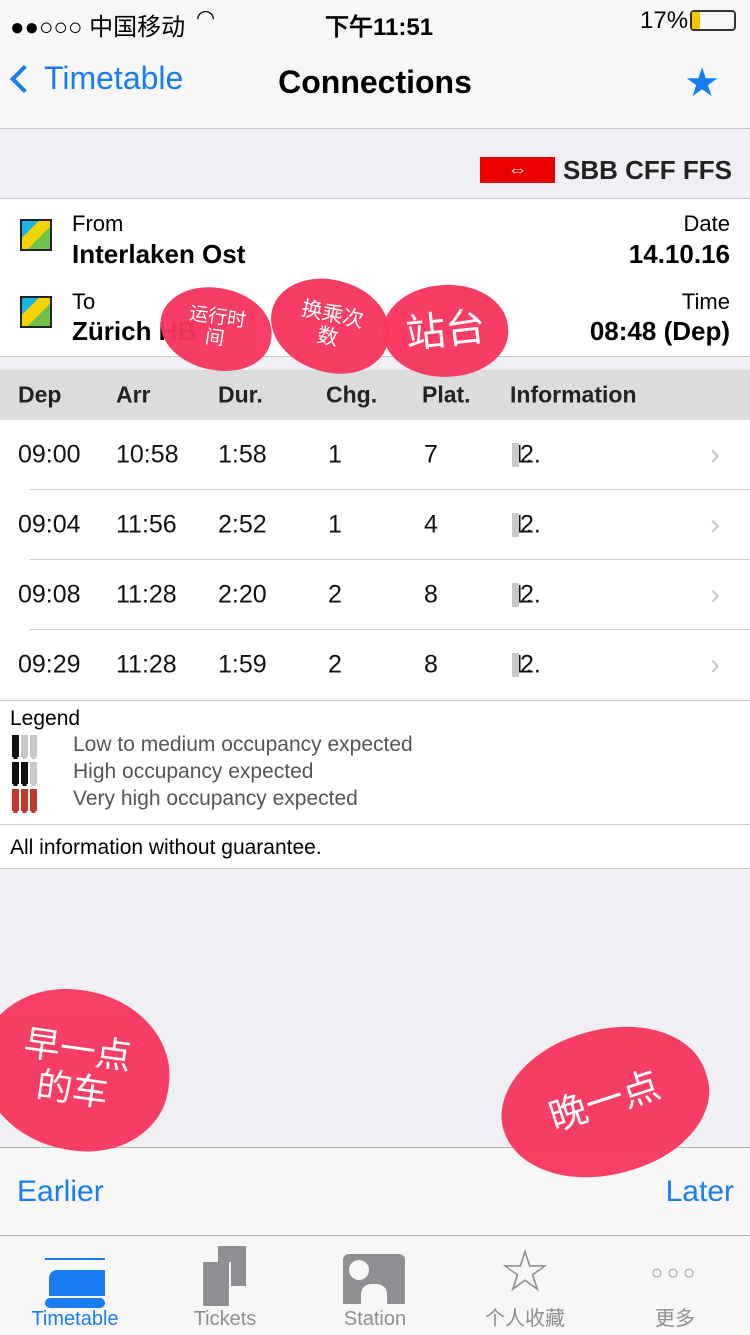 Image resolution: width=750 pixels, height=1335 pixels. What do you see at coordinates (49, 594) in the screenshot?
I see `cell-dep: 09:08` at bounding box center [49, 594].